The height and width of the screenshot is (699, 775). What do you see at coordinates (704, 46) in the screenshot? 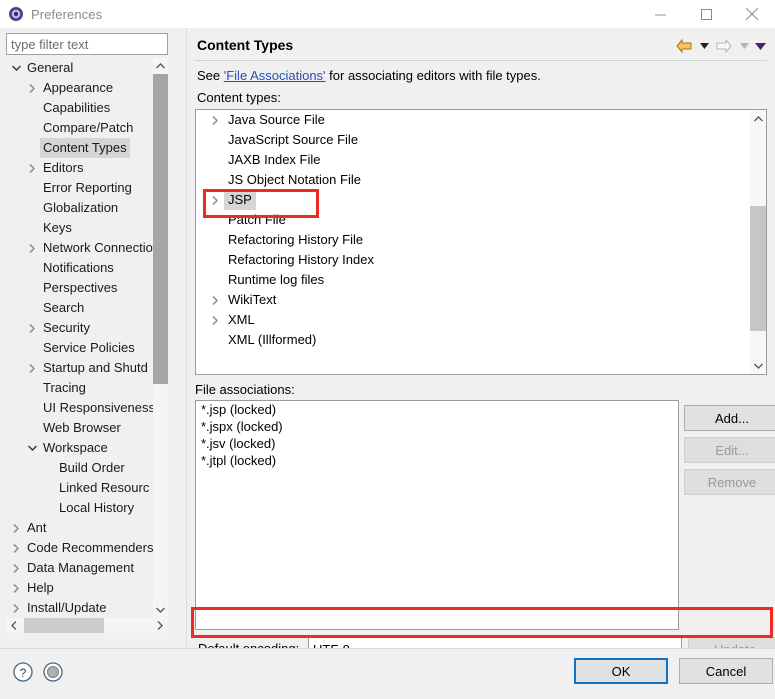
I see `back-dropdown-icon` at bounding box center [704, 46].